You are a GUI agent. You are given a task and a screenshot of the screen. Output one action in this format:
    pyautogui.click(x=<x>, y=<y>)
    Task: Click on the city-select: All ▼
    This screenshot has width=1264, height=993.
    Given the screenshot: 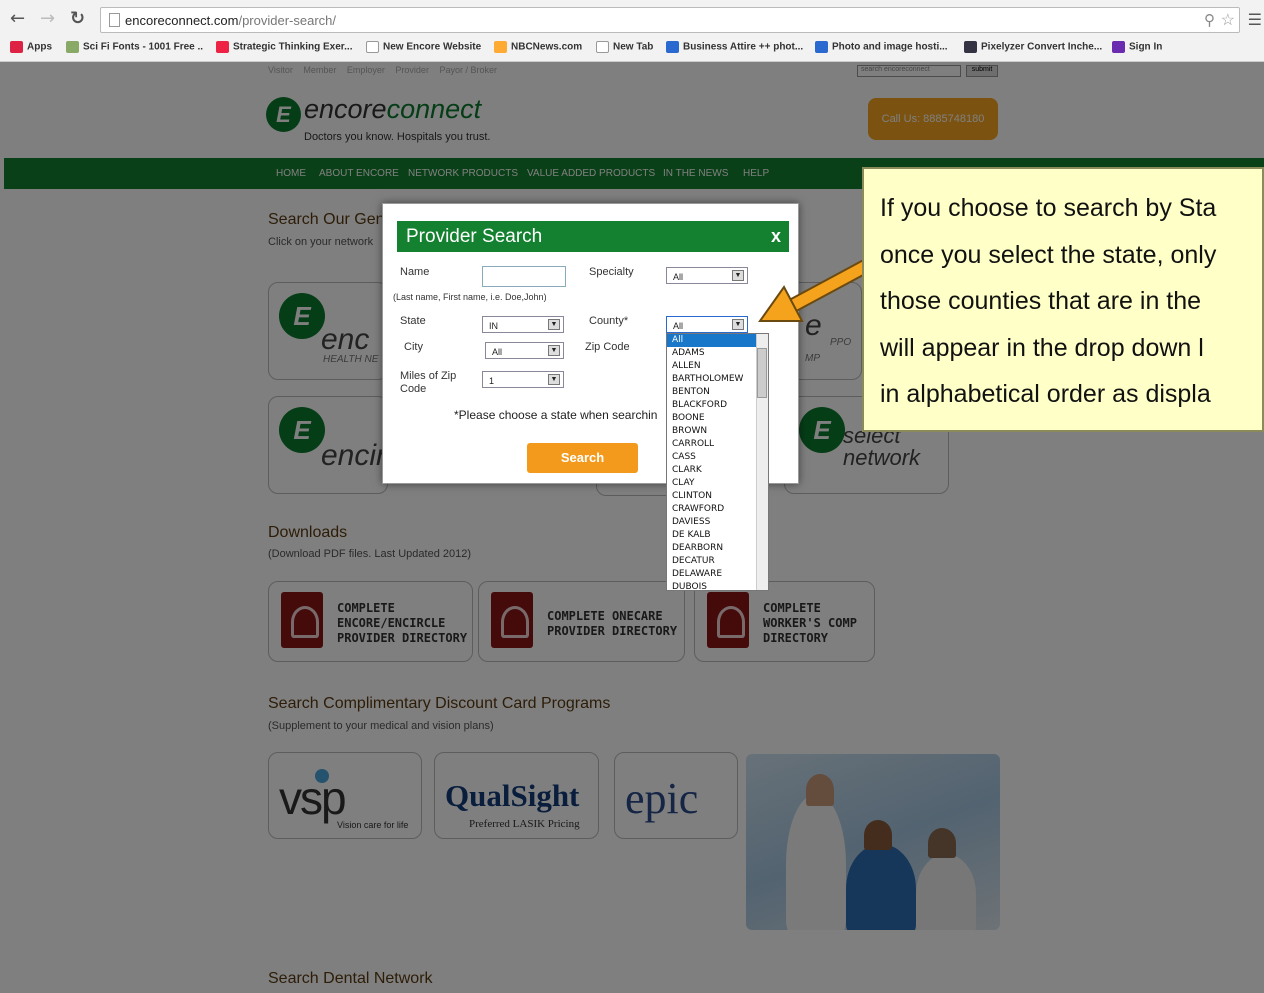 What is the action you would take?
    pyautogui.click(x=524, y=350)
    